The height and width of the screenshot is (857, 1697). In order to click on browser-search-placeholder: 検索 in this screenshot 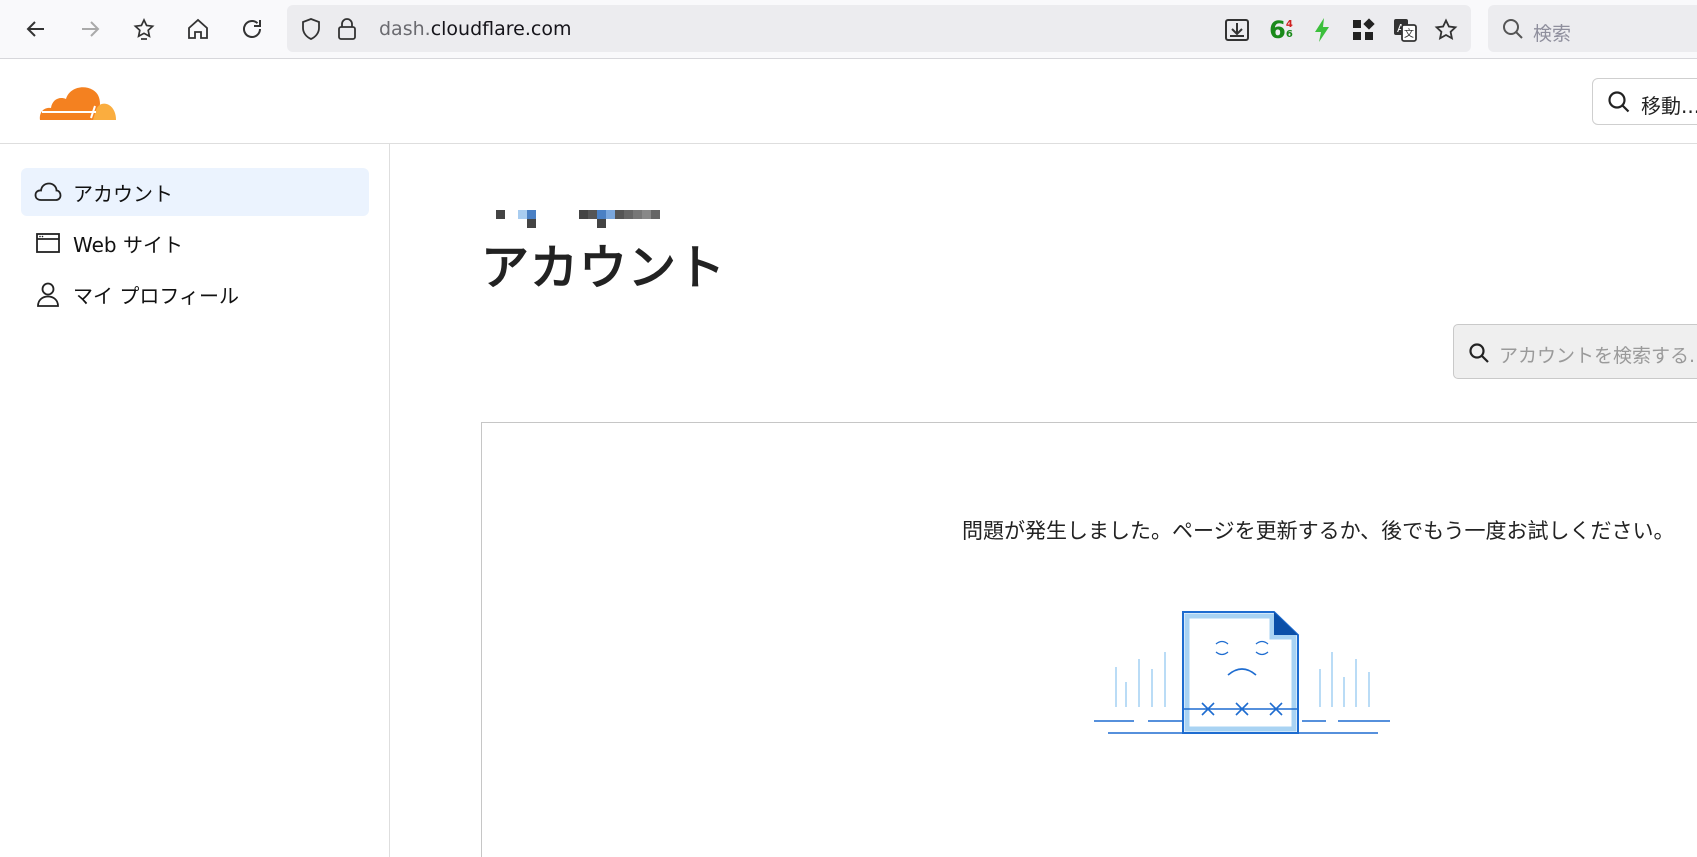, I will do `click(1552, 34)`.